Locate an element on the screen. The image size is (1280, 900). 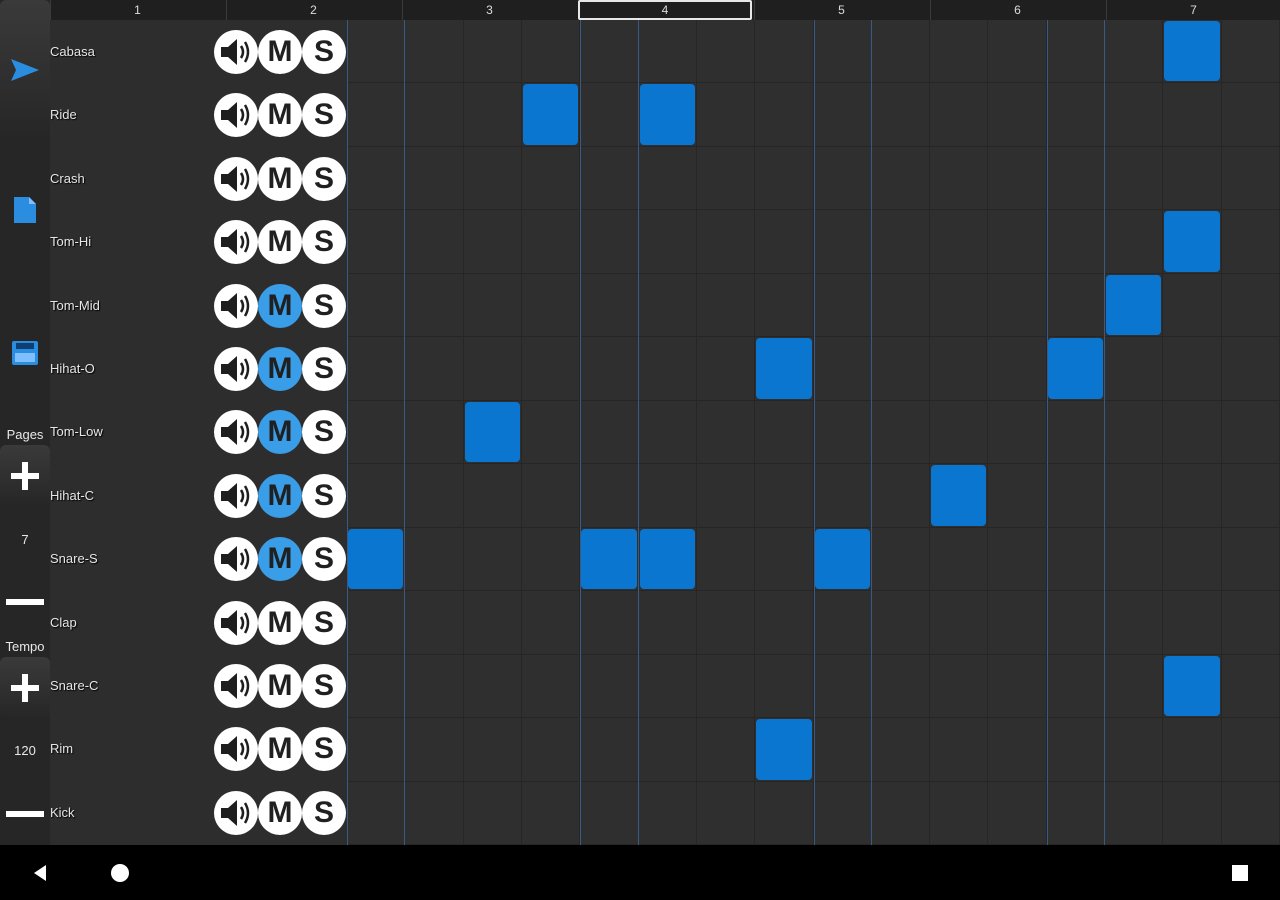
play-button is located at coordinates (25, 70).